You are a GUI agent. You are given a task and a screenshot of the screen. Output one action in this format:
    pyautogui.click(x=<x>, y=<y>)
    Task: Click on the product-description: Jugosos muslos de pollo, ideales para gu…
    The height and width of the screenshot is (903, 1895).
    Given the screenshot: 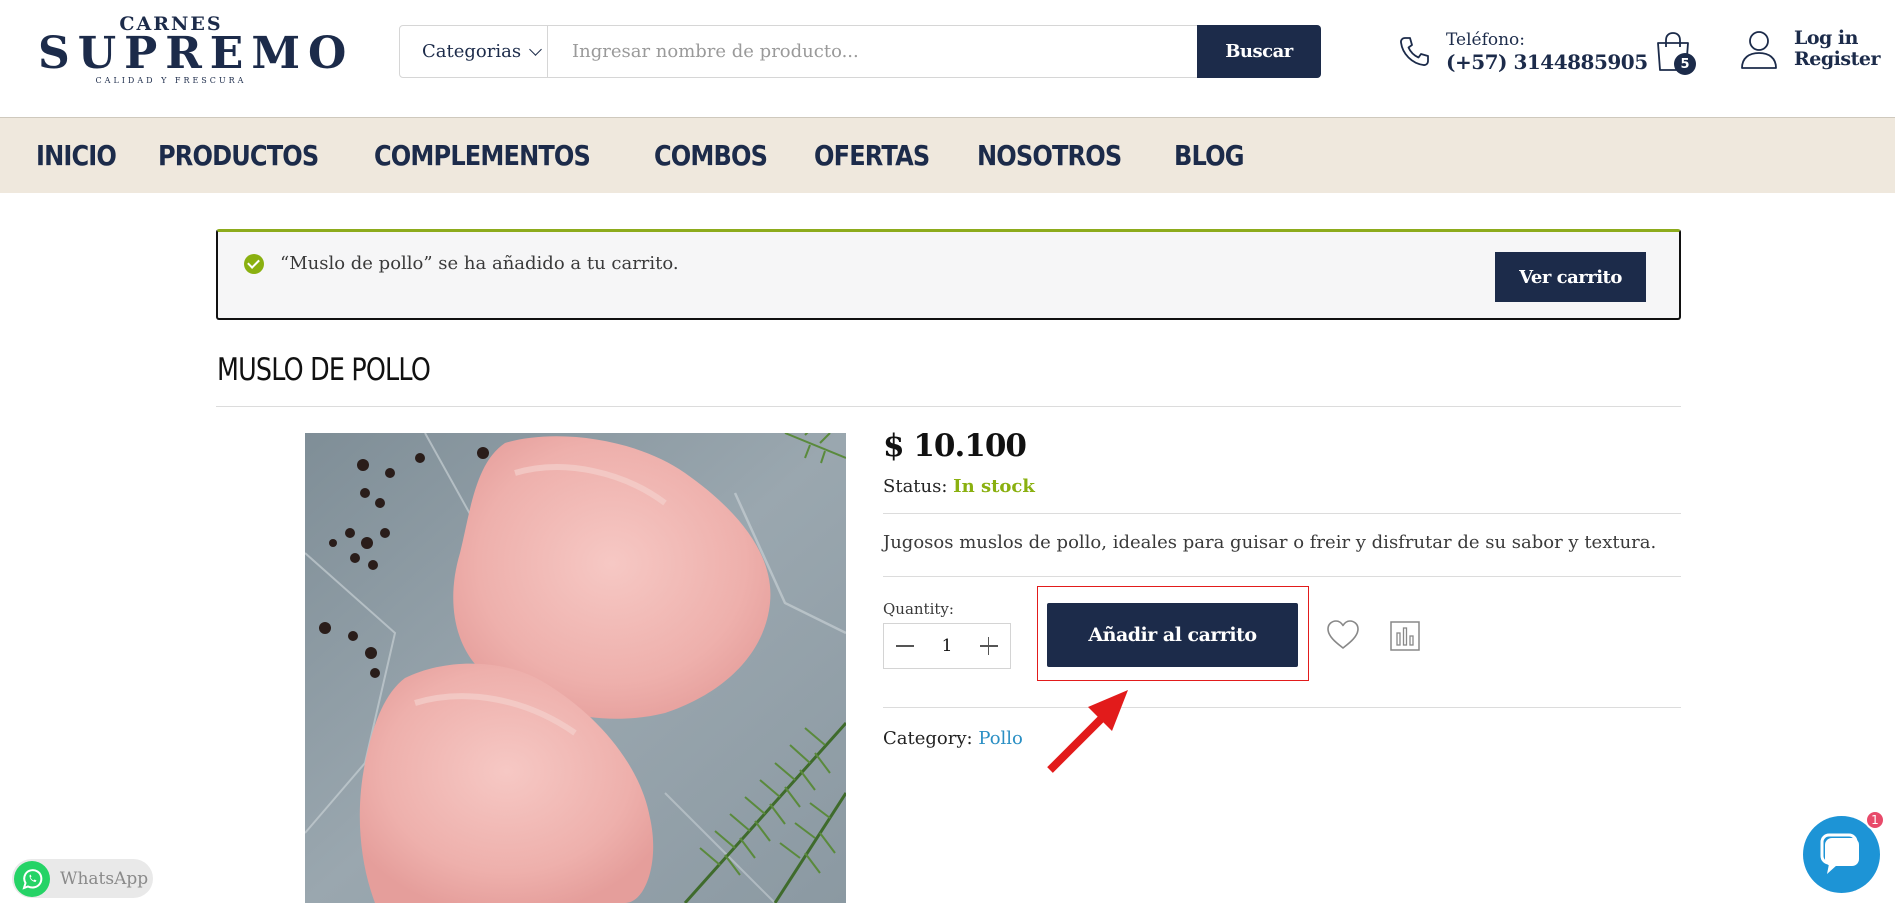 What is the action you would take?
    pyautogui.click(x=1270, y=542)
    